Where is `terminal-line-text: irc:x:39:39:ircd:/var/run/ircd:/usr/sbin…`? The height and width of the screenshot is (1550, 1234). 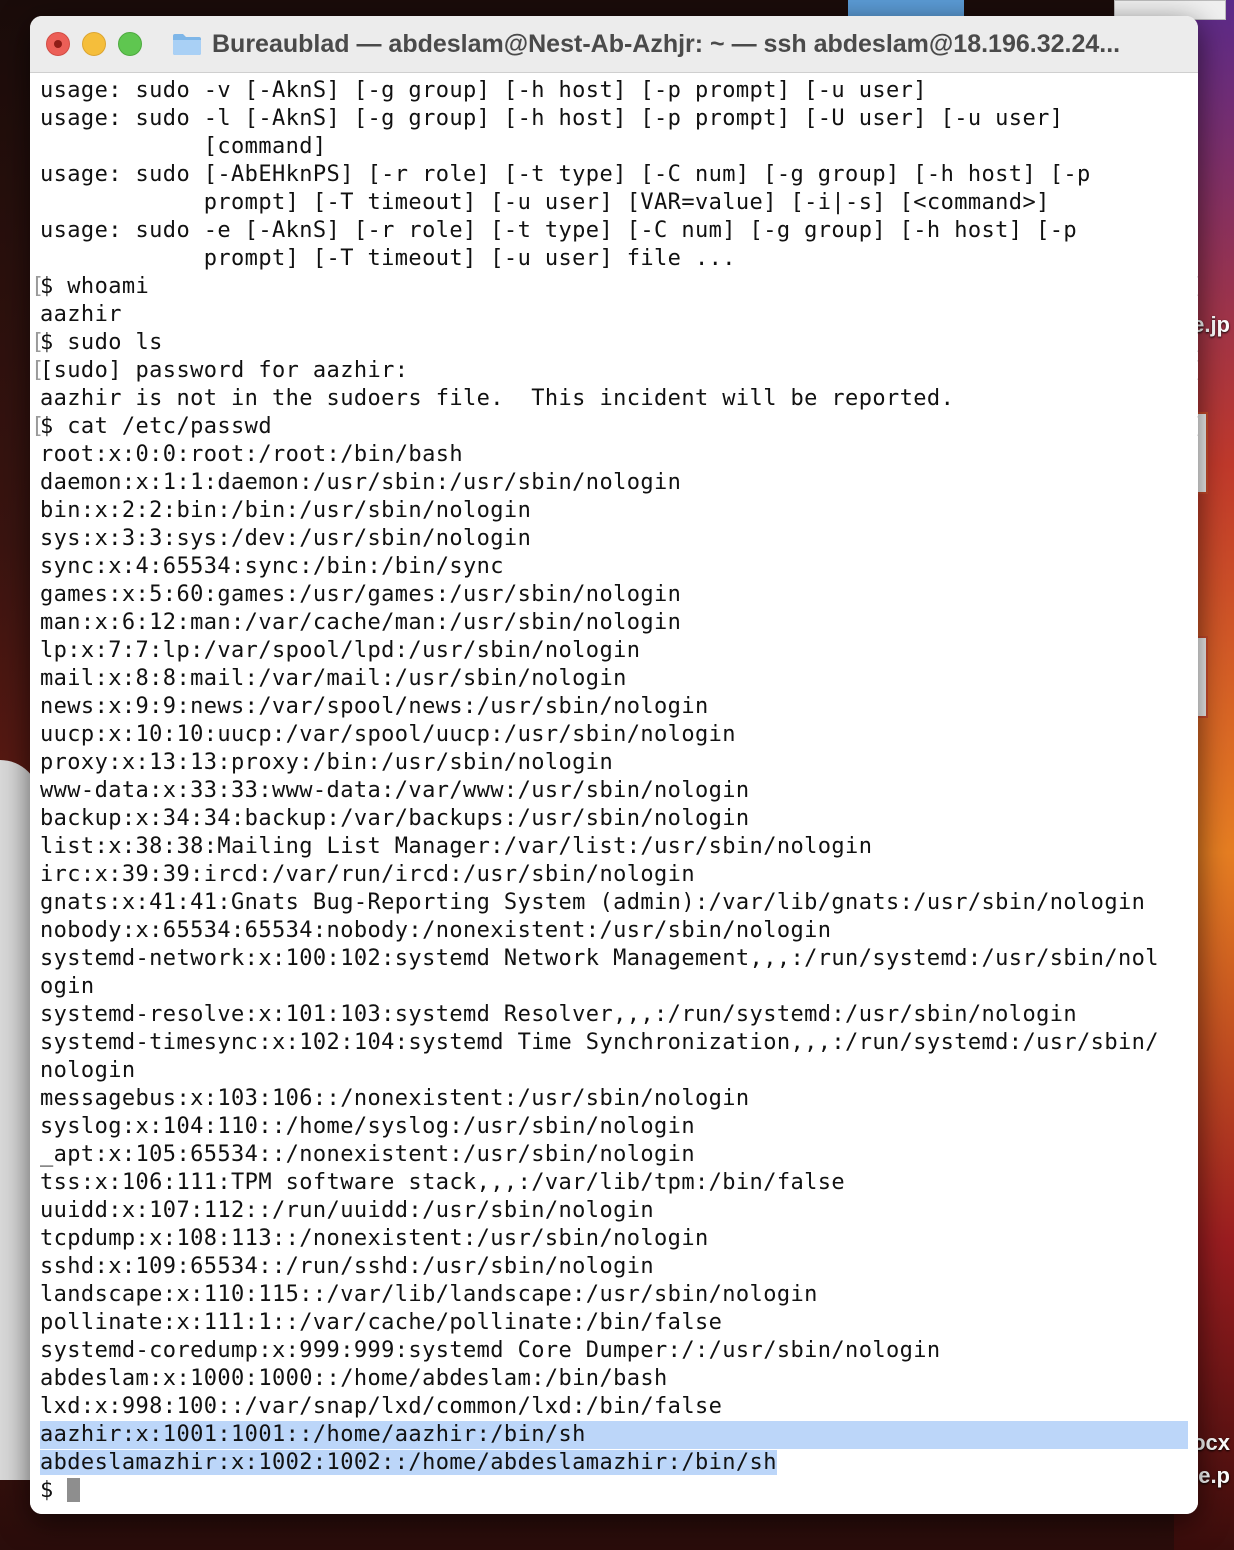 terminal-line-text: irc:x:39:39:ircd:/var/run/ircd:/usr/sbin… is located at coordinates (367, 874).